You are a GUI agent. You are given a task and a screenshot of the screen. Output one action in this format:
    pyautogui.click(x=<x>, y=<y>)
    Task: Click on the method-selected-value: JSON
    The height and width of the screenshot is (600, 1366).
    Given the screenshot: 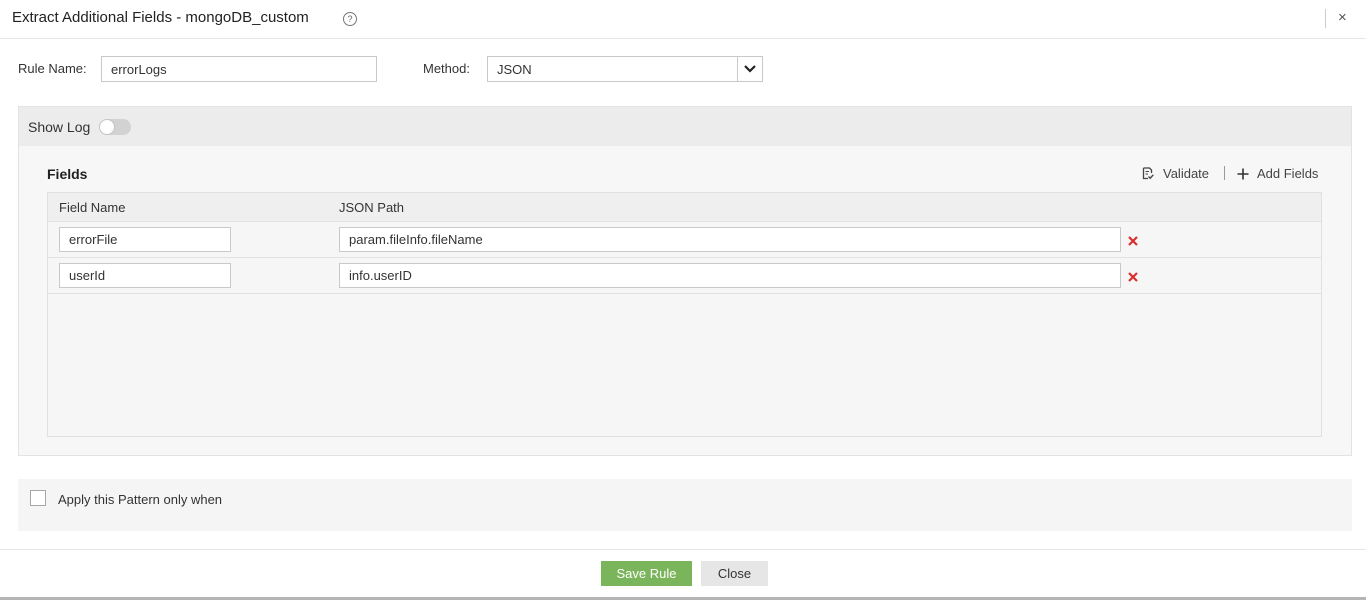 What is the action you would take?
    pyautogui.click(x=514, y=69)
    